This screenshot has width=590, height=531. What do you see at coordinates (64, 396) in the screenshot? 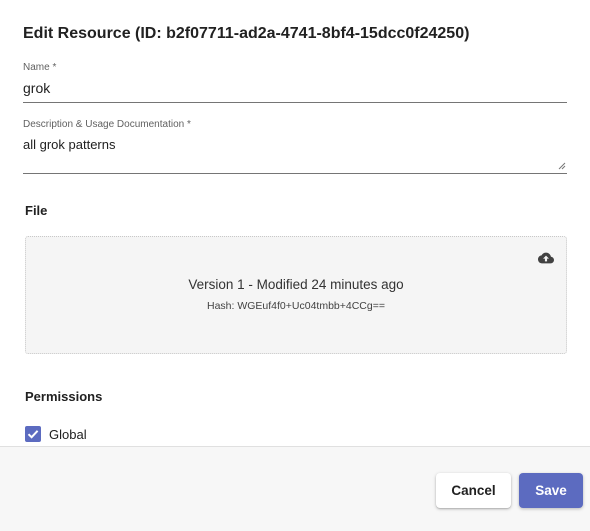
I see `permissions-heading: Permissions` at bounding box center [64, 396].